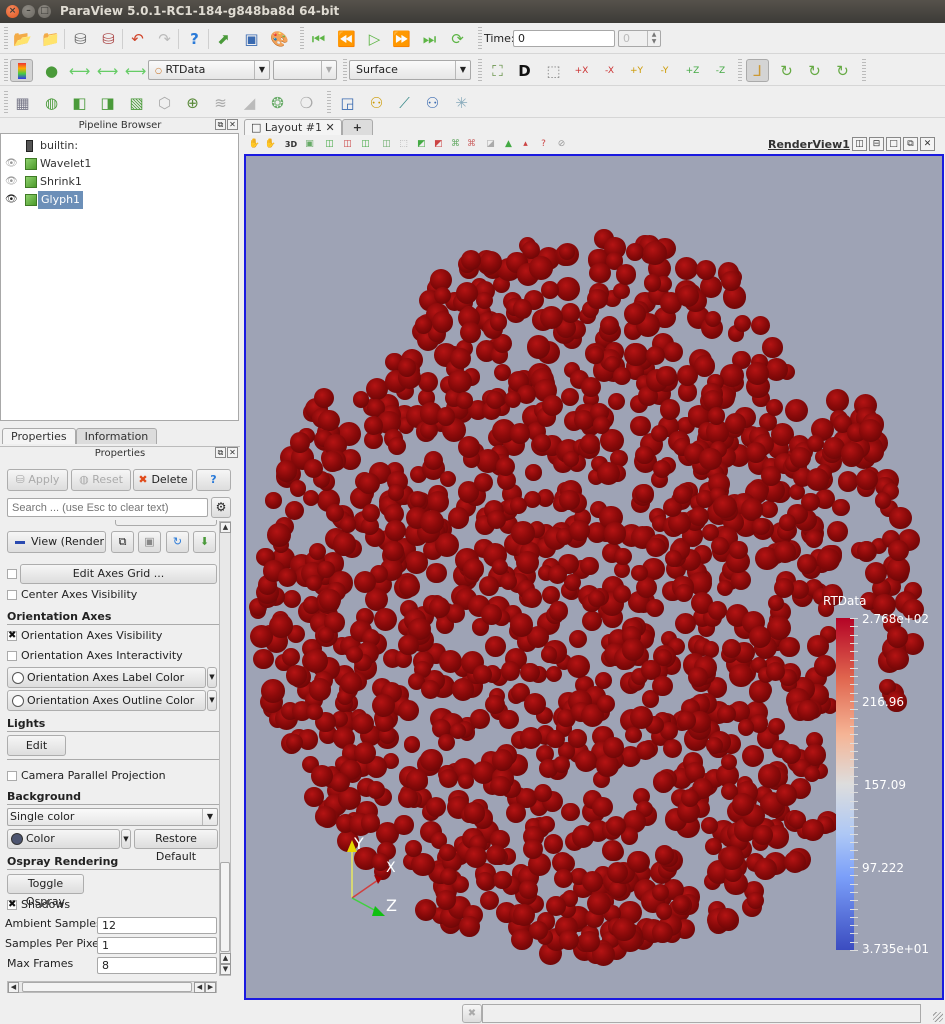 The width and height of the screenshot is (945, 1024). Describe the element at coordinates (254, 144) in the screenshot. I see `interaction-mode-icon: ✋` at that location.